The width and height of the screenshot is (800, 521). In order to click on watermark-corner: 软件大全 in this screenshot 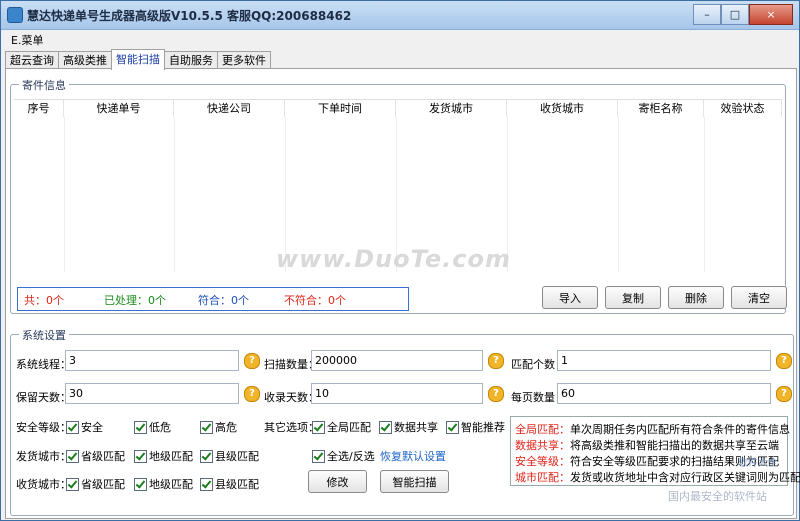, I will do `click(758, 463)`.